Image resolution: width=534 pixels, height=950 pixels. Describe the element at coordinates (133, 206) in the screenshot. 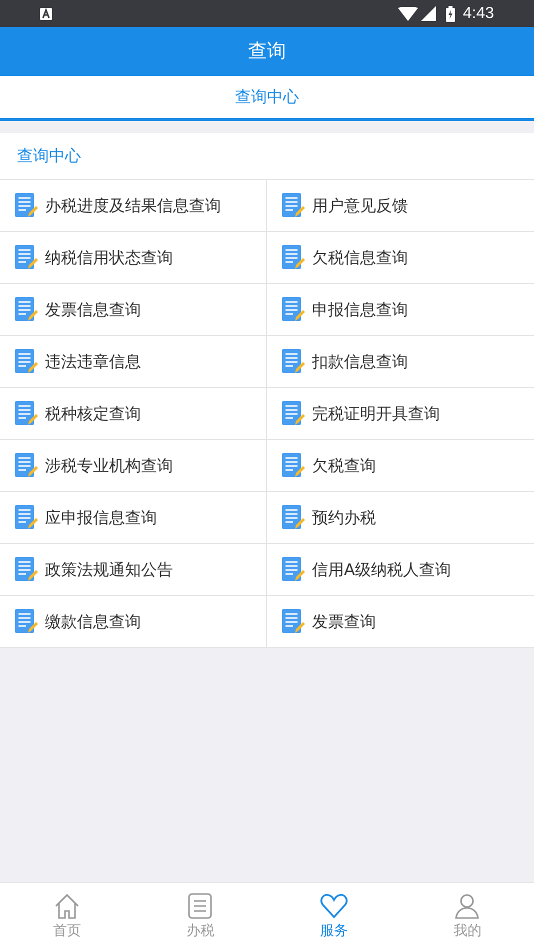

I see `query-item: 办税进度及结果信息查询` at that location.